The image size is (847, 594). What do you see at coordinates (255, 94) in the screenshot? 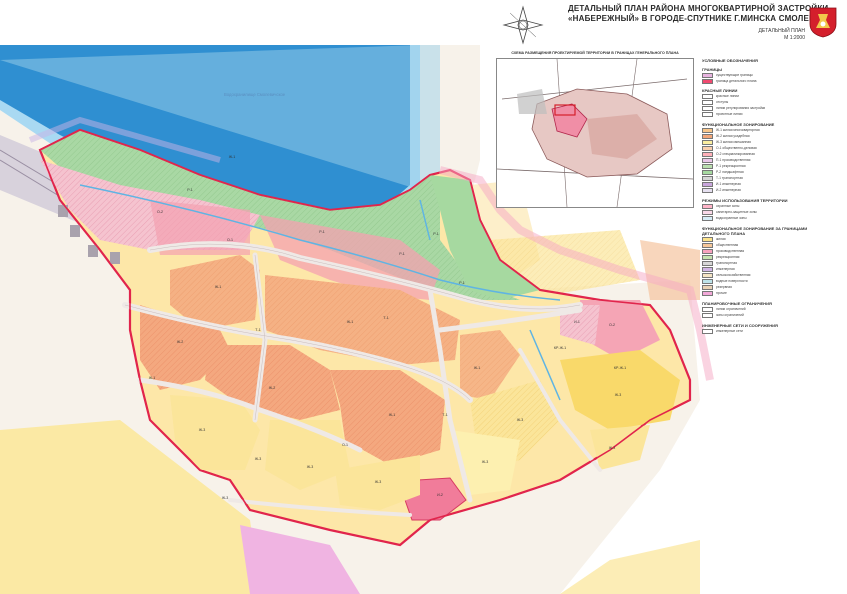
I see `reservoir-label: Водохранилище Смолевичское` at bounding box center [255, 94].